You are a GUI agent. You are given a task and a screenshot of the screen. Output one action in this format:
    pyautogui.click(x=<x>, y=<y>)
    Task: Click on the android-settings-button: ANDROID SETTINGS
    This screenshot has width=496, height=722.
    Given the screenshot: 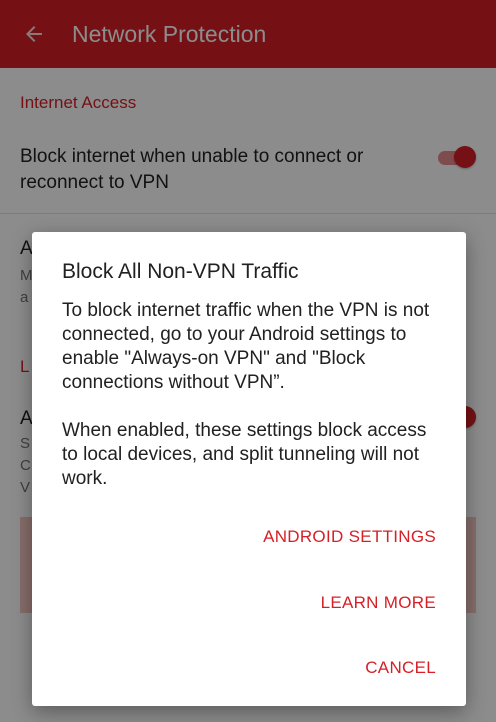 What is the action you would take?
    pyautogui.click(x=349, y=537)
    